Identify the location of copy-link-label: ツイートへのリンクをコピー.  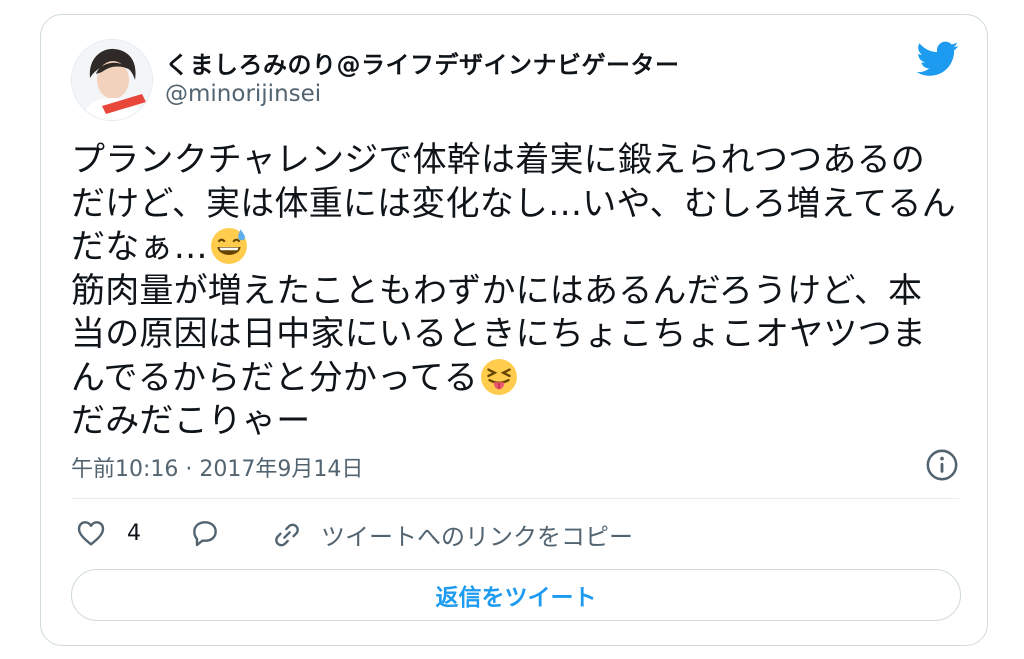
(477, 537).